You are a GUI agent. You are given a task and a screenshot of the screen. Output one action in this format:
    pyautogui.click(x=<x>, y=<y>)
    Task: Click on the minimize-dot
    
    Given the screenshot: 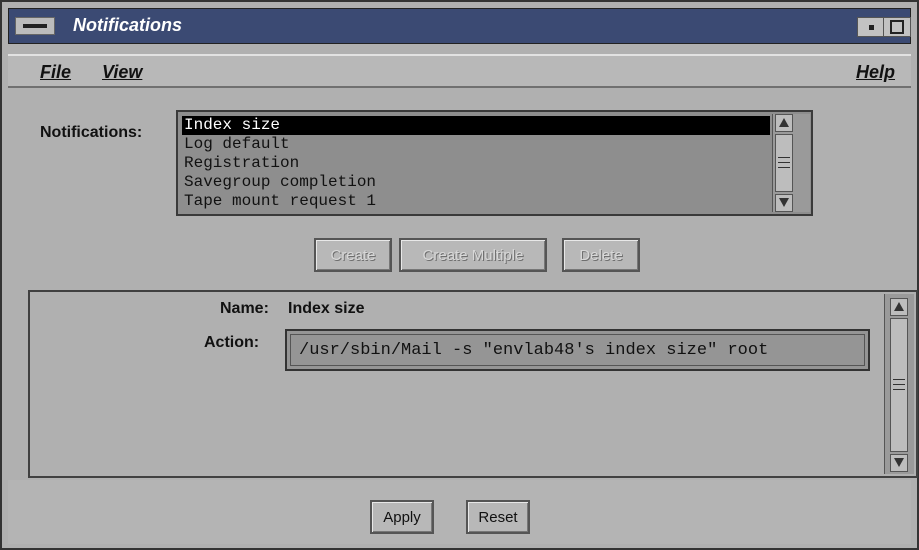 What is the action you would take?
    pyautogui.click(x=871, y=27)
    